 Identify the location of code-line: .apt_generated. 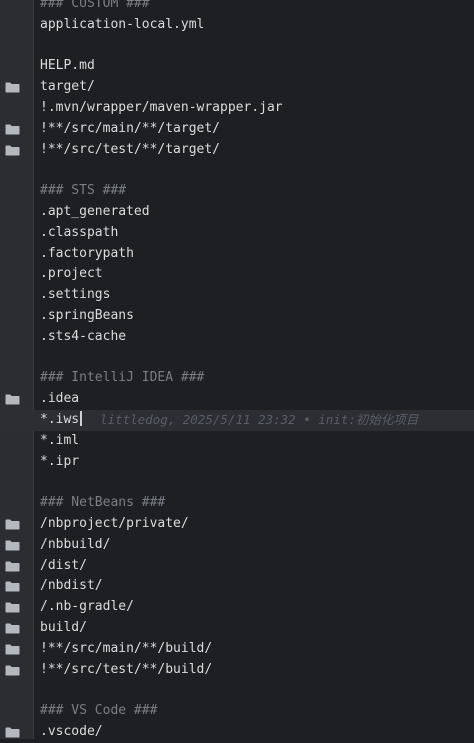
(237, 212).